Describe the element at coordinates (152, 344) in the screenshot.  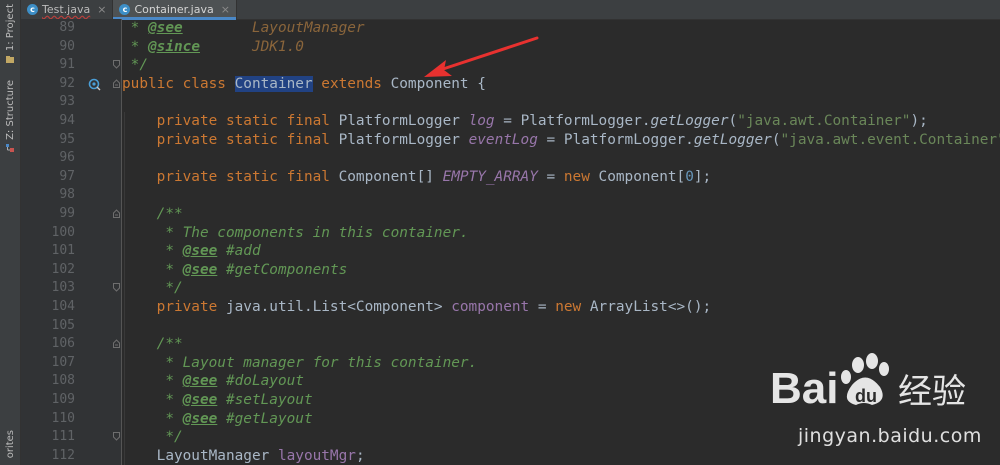
I see `code-line-106: /**` at that location.